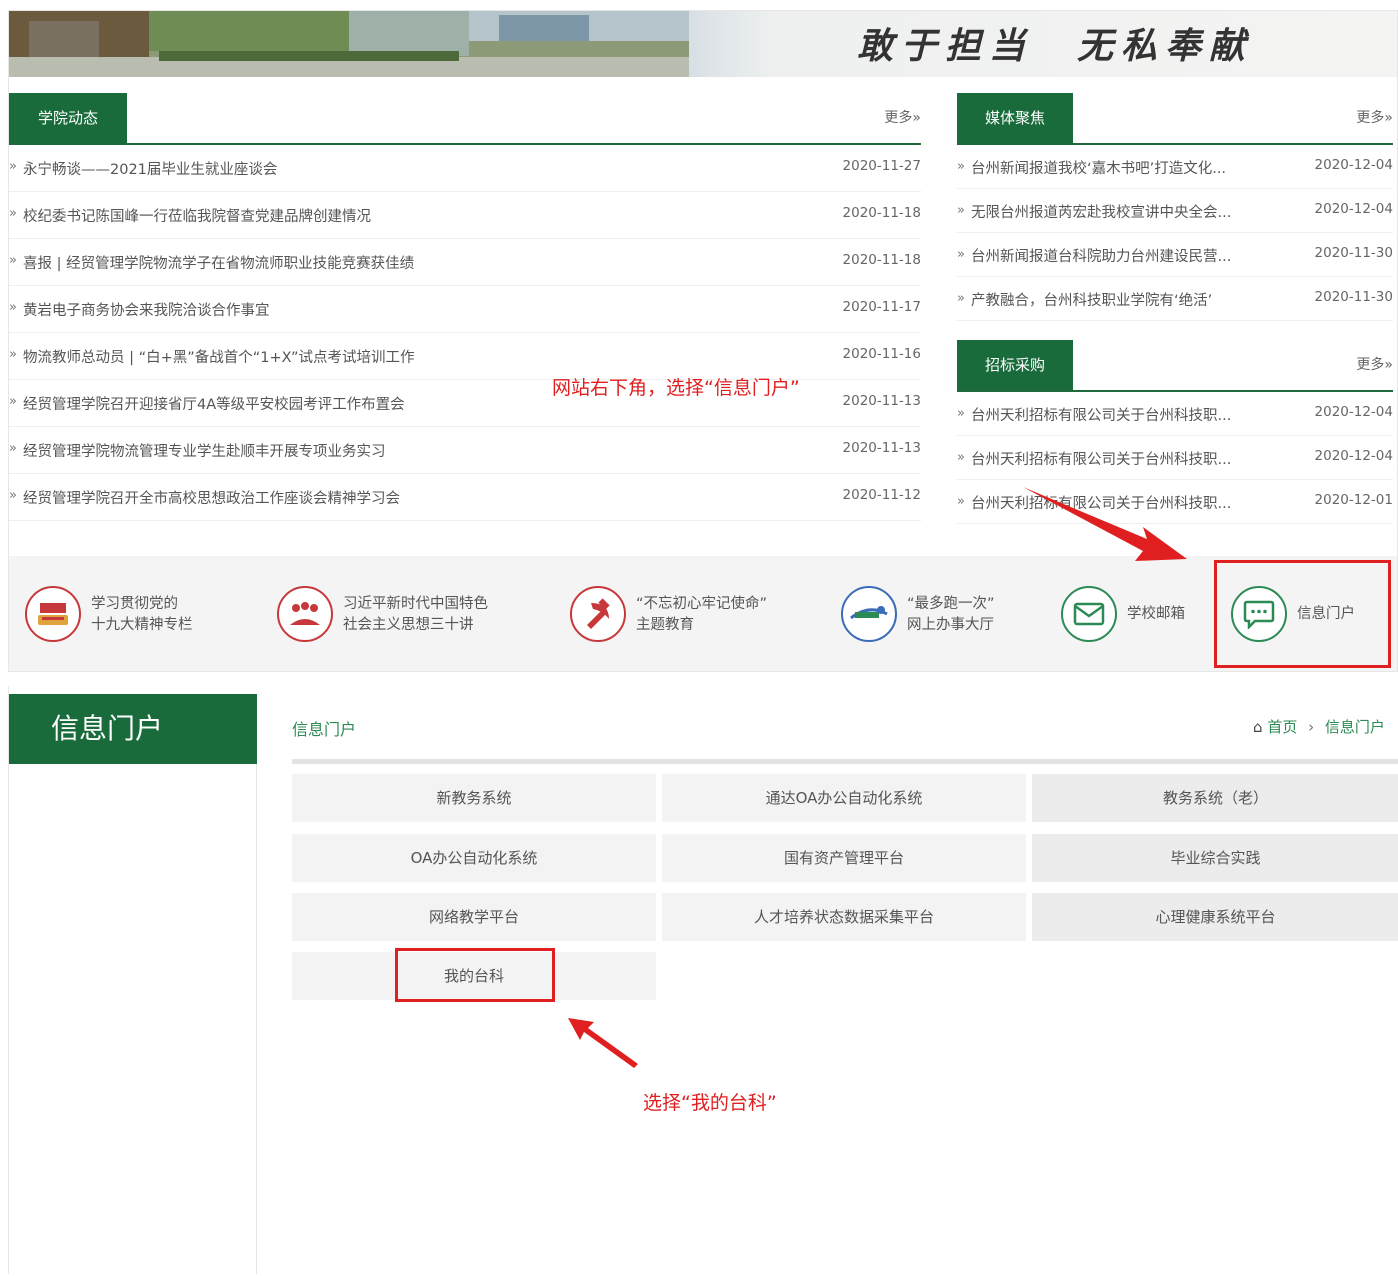 This screenshot has width=1398, height=1276. What do you see at coordinates (1282, 727) in the screenshot?
I see `breadcrumb-home: 首页` at bounding box center [1282, 727].